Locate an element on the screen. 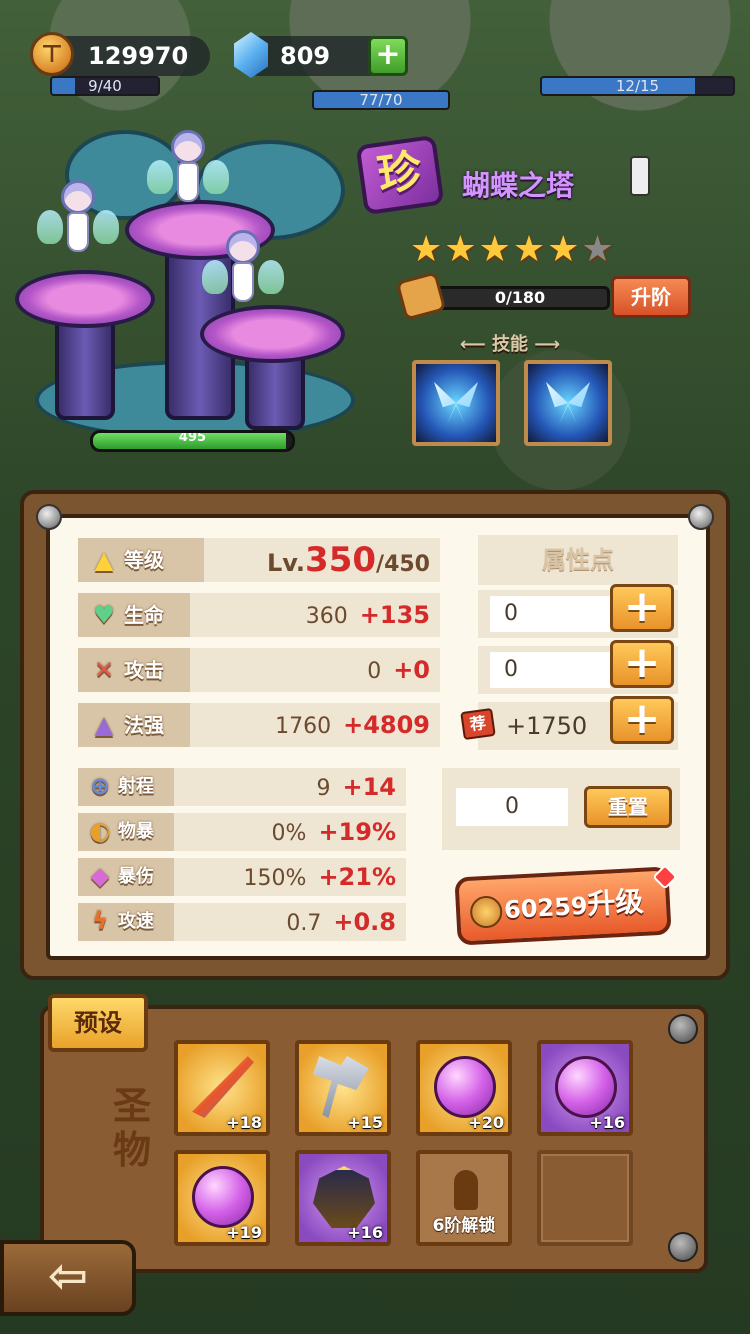 This screenshot has width=750, height=1334. level-up-button: 60259升级 is located at coordinates (563, 906).